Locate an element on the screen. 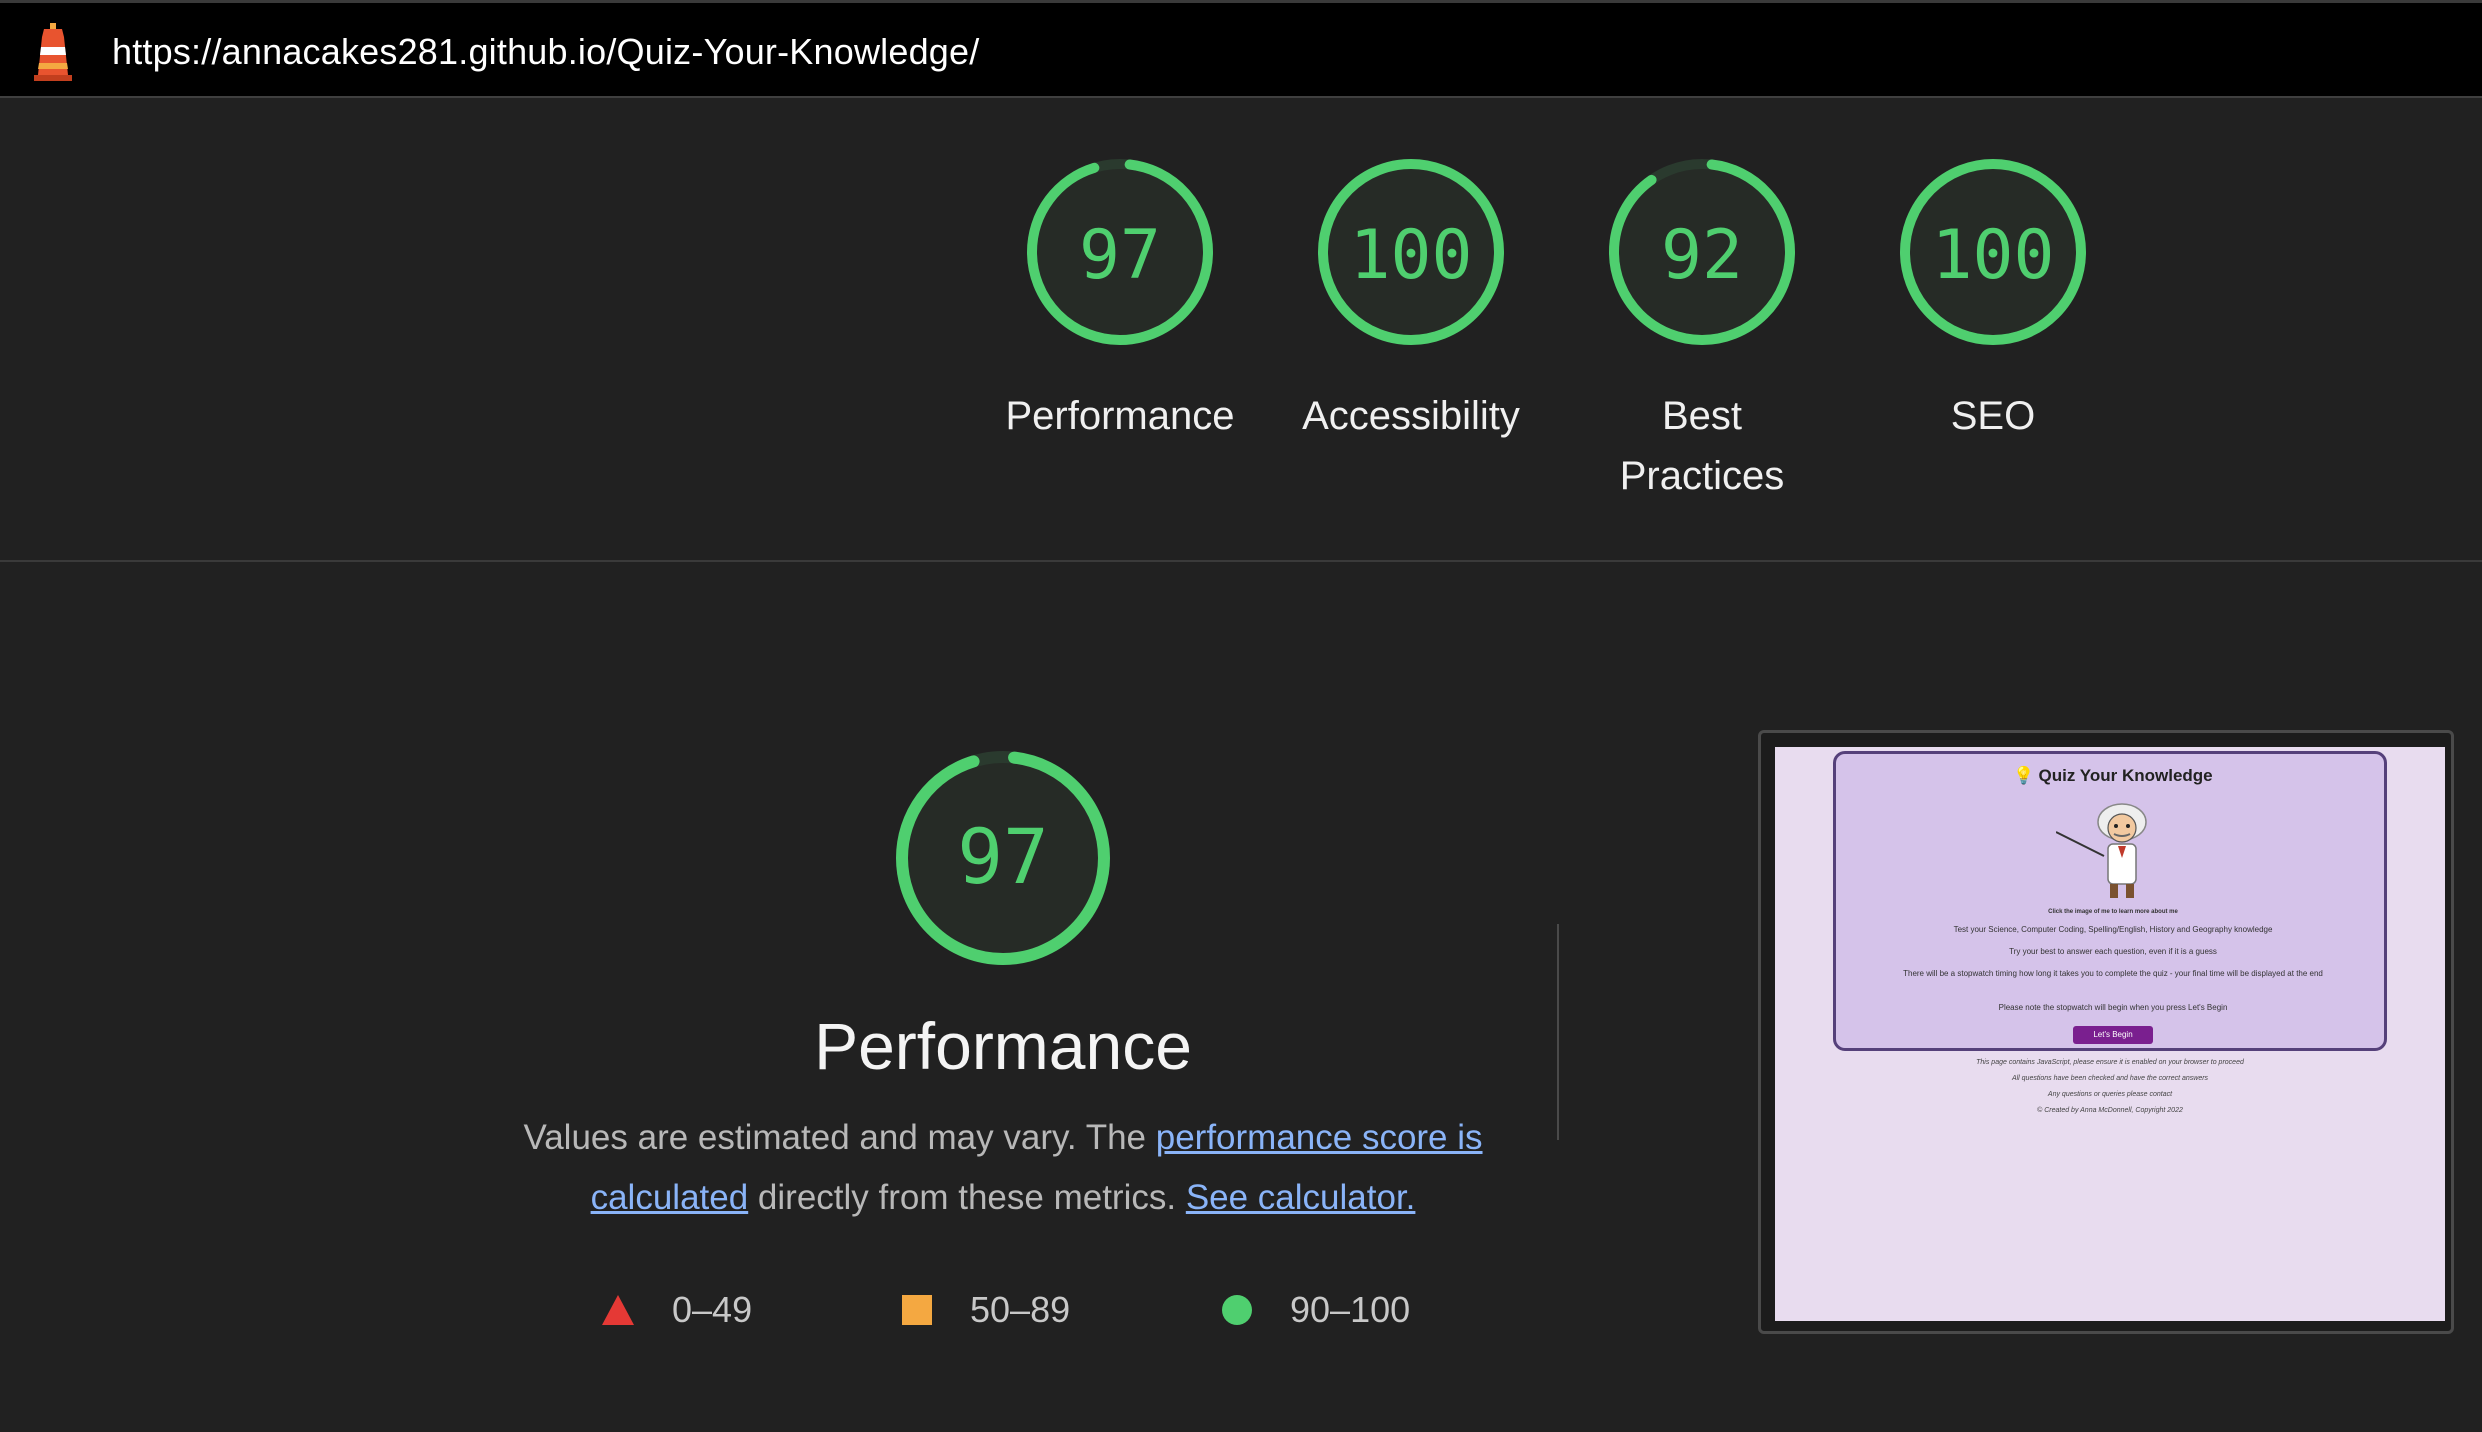 Image resolution: width=2482 pixels, height=1432 pixels. thumb-title: 💡 Quiz Your Knowledge is located at coordinates (2113, 776).